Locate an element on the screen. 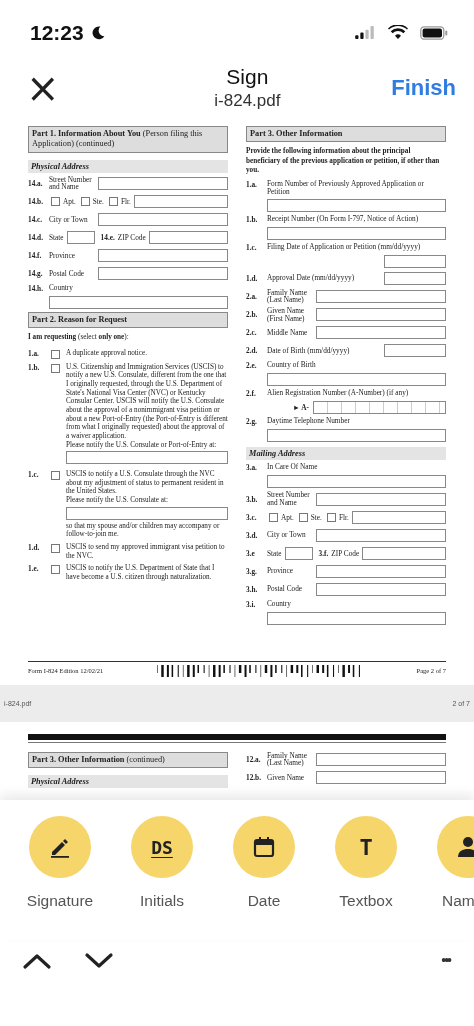  more-button: ••• is located at coordinates (445, 960).